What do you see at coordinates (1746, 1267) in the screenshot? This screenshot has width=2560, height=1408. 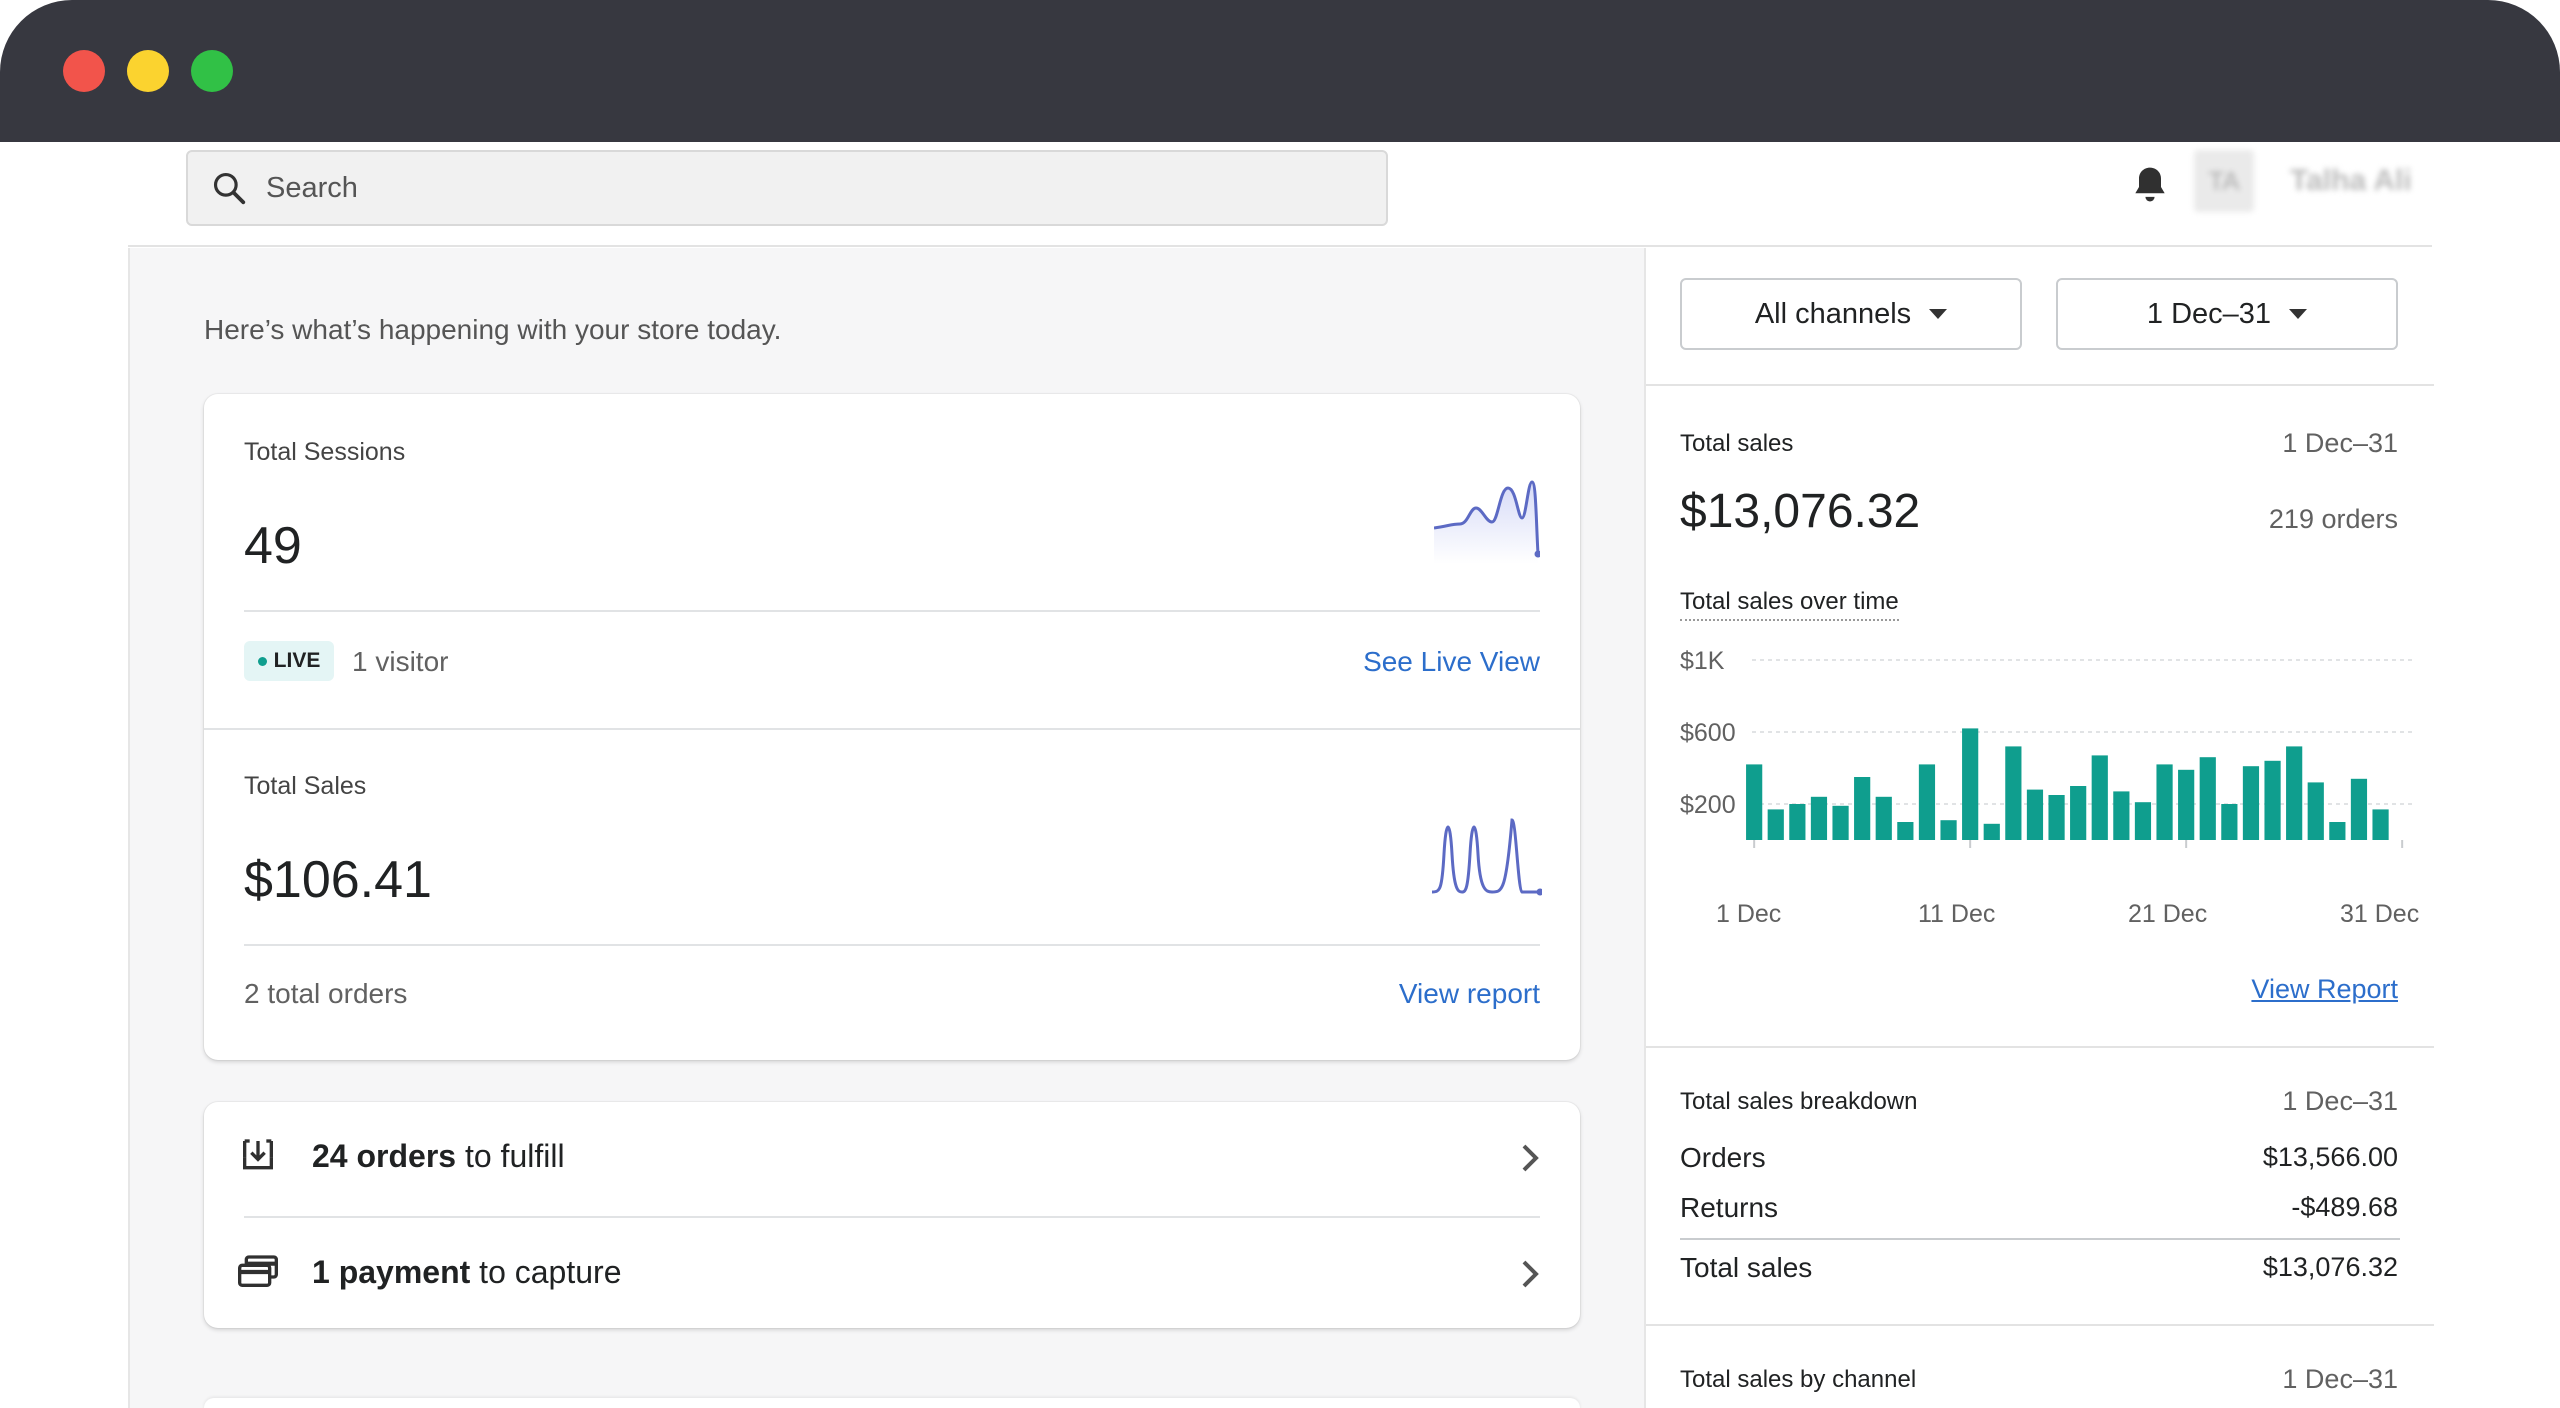 I see `breakdown-total-label: Total sales` at bounding box center [1746, 1267].